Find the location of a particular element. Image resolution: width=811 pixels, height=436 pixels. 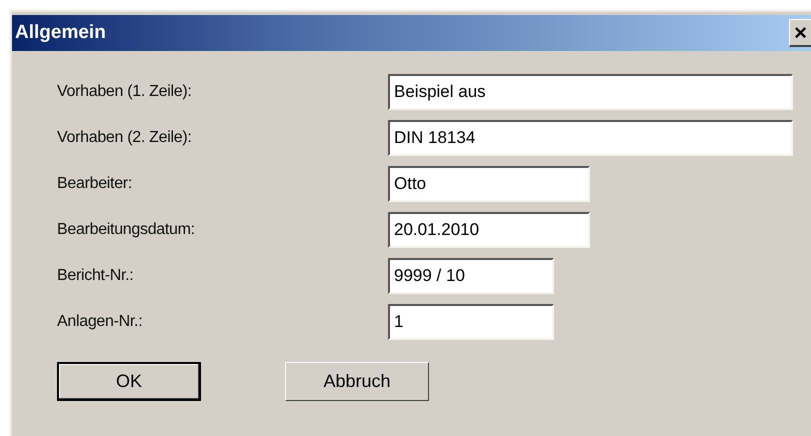

field-label: Anlagen-Nr.: is located at coordinates (100, 322).